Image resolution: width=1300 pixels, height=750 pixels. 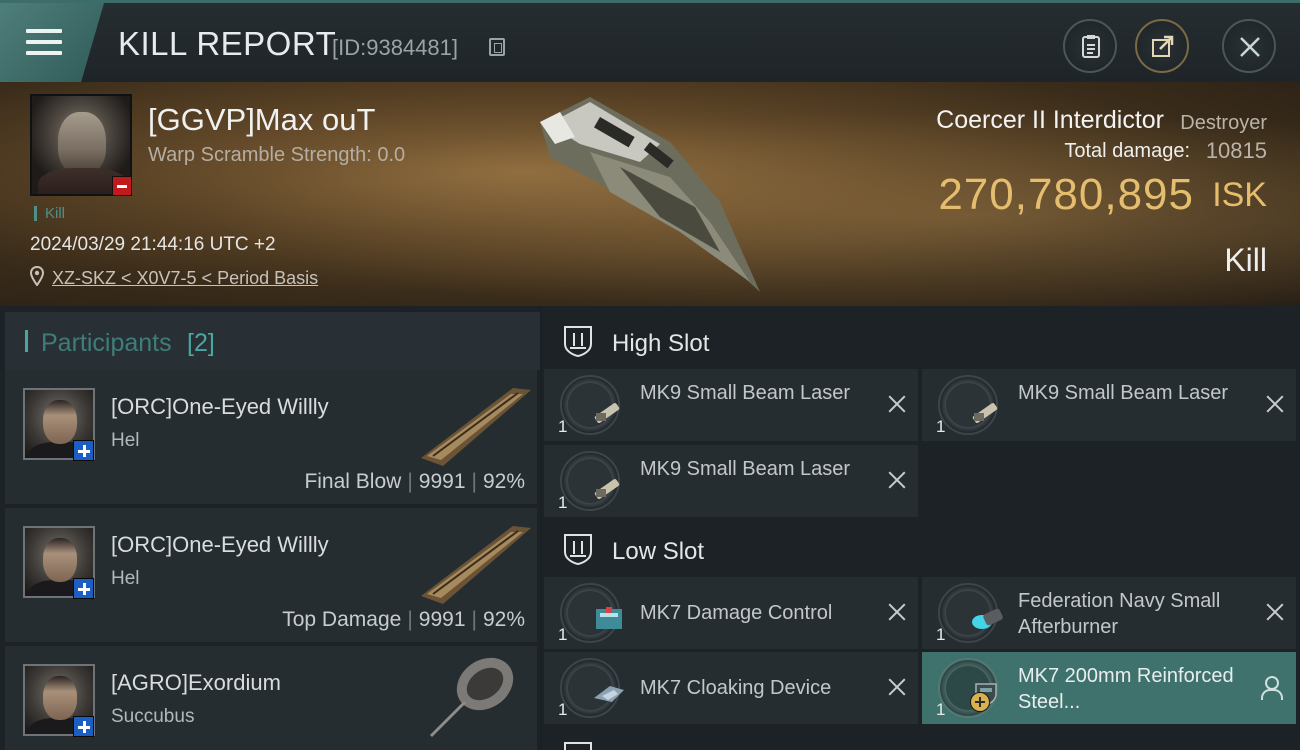 I want to click on cloaking-device-icon, so click(x=592, y=688).